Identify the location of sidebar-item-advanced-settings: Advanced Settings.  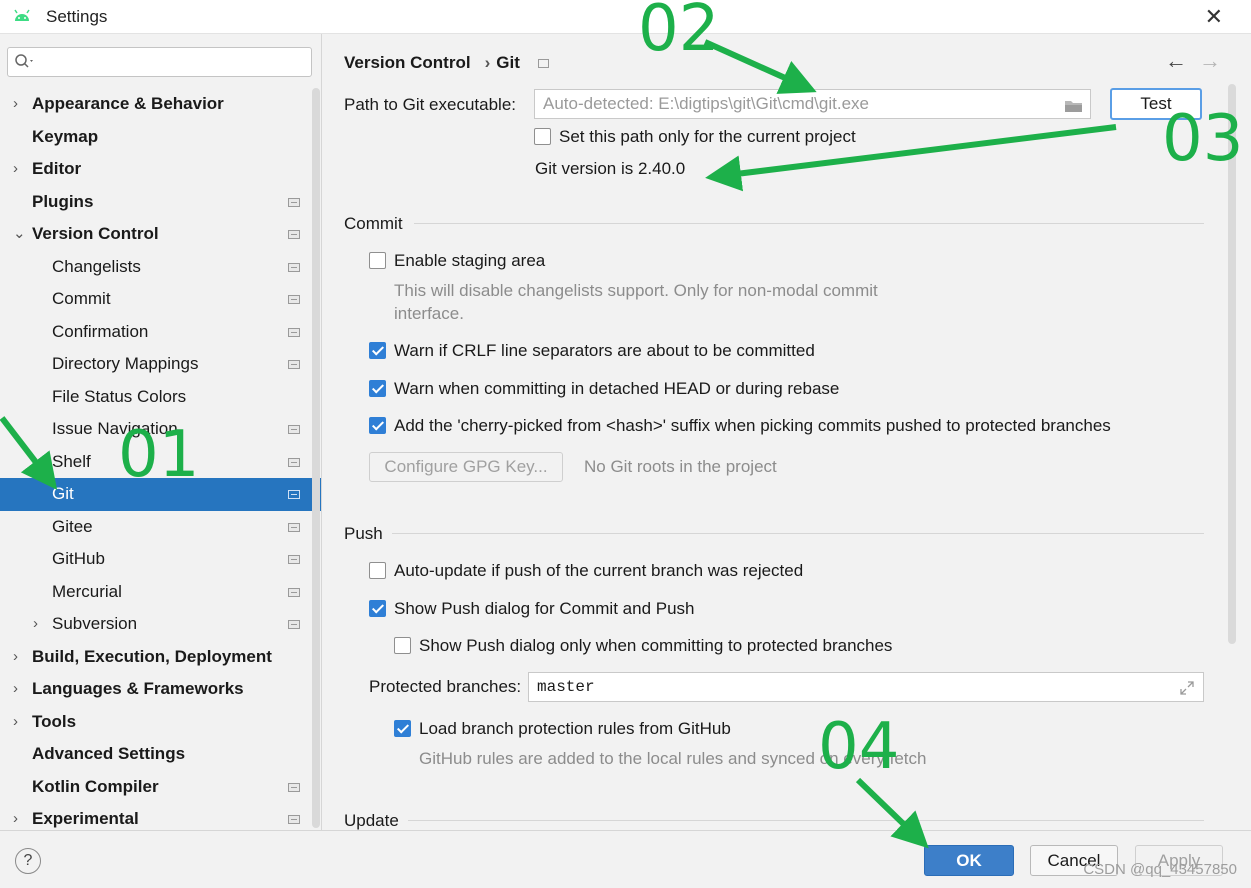
(160, 754).